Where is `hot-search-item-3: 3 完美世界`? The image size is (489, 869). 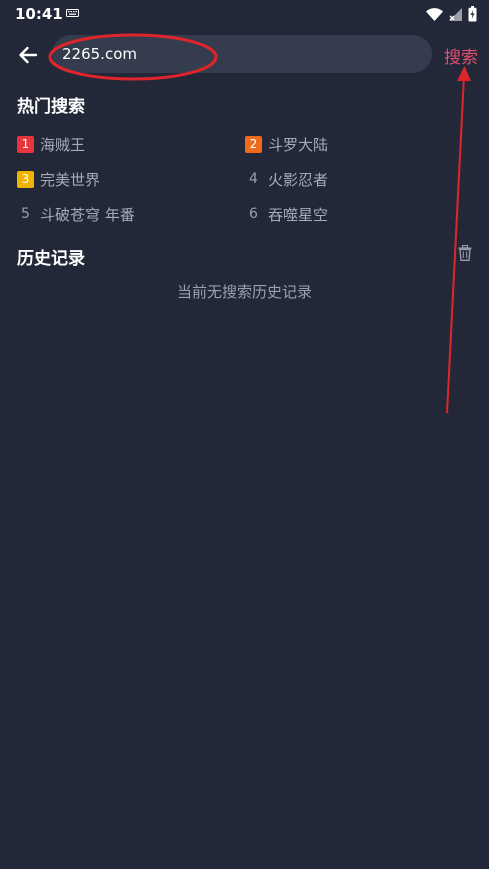 hot-search-item-3: 3 完美世界 is located at coordinates (58, 179).